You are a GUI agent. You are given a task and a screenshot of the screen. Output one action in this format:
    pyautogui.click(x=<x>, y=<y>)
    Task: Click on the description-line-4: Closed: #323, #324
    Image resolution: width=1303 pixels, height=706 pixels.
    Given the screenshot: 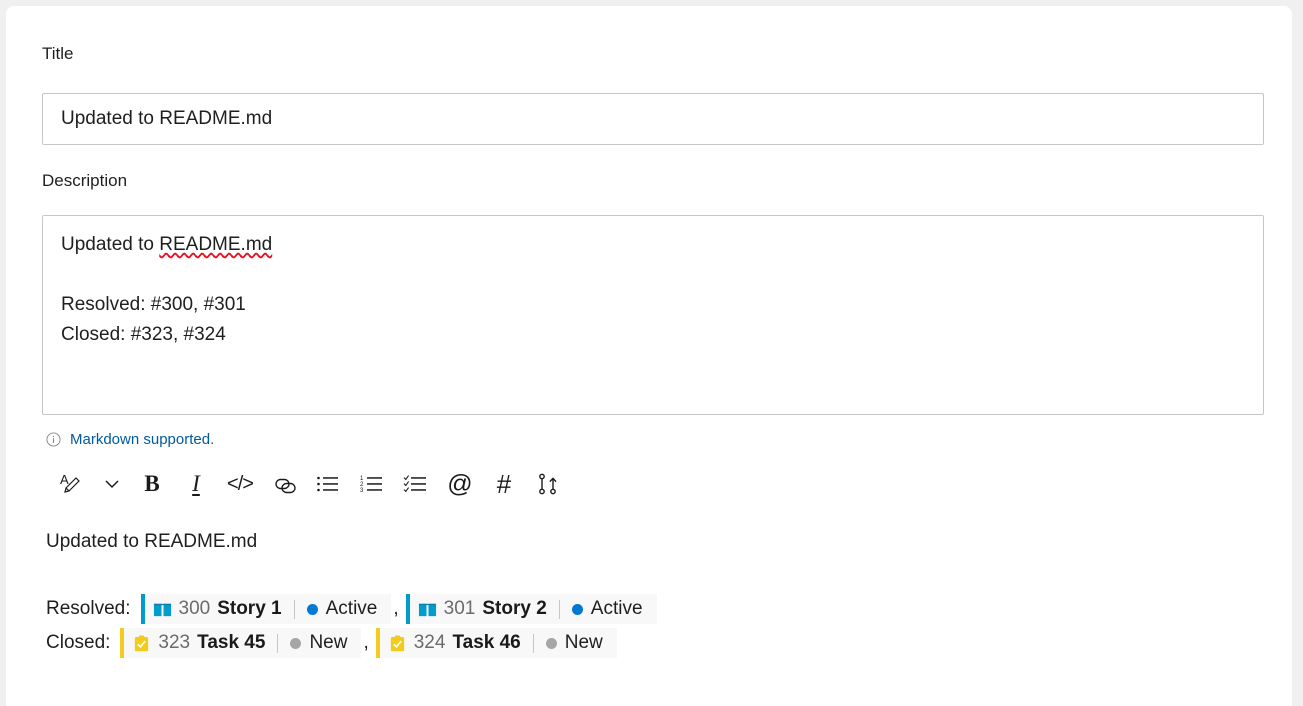 What is the action you would take?
    pyautogui.click(x=143, y=334)
    